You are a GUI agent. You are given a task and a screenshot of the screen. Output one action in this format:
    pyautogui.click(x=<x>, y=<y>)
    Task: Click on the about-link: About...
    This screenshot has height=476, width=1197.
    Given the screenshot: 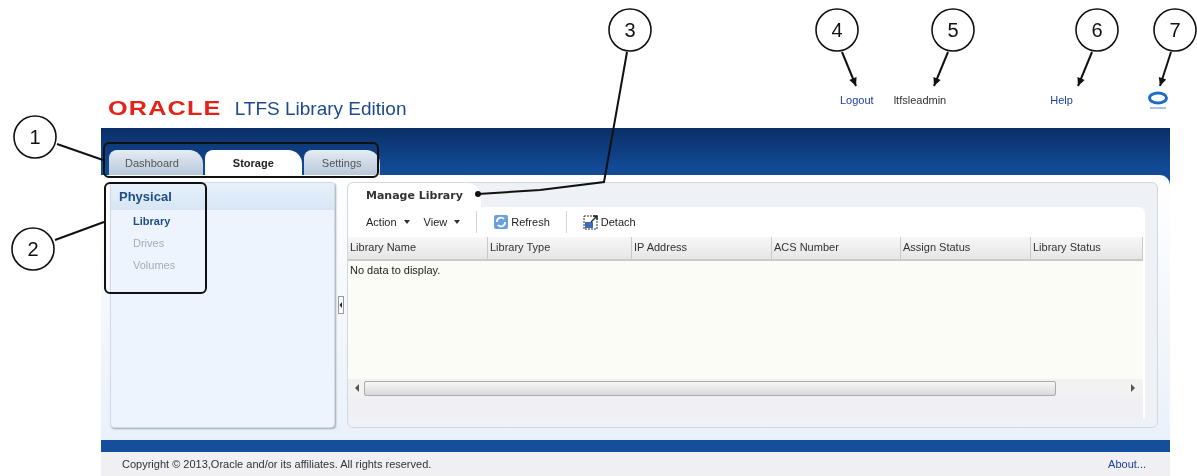 What is the action you would take?
    pyautogui.click(x=1127, y=464)
    